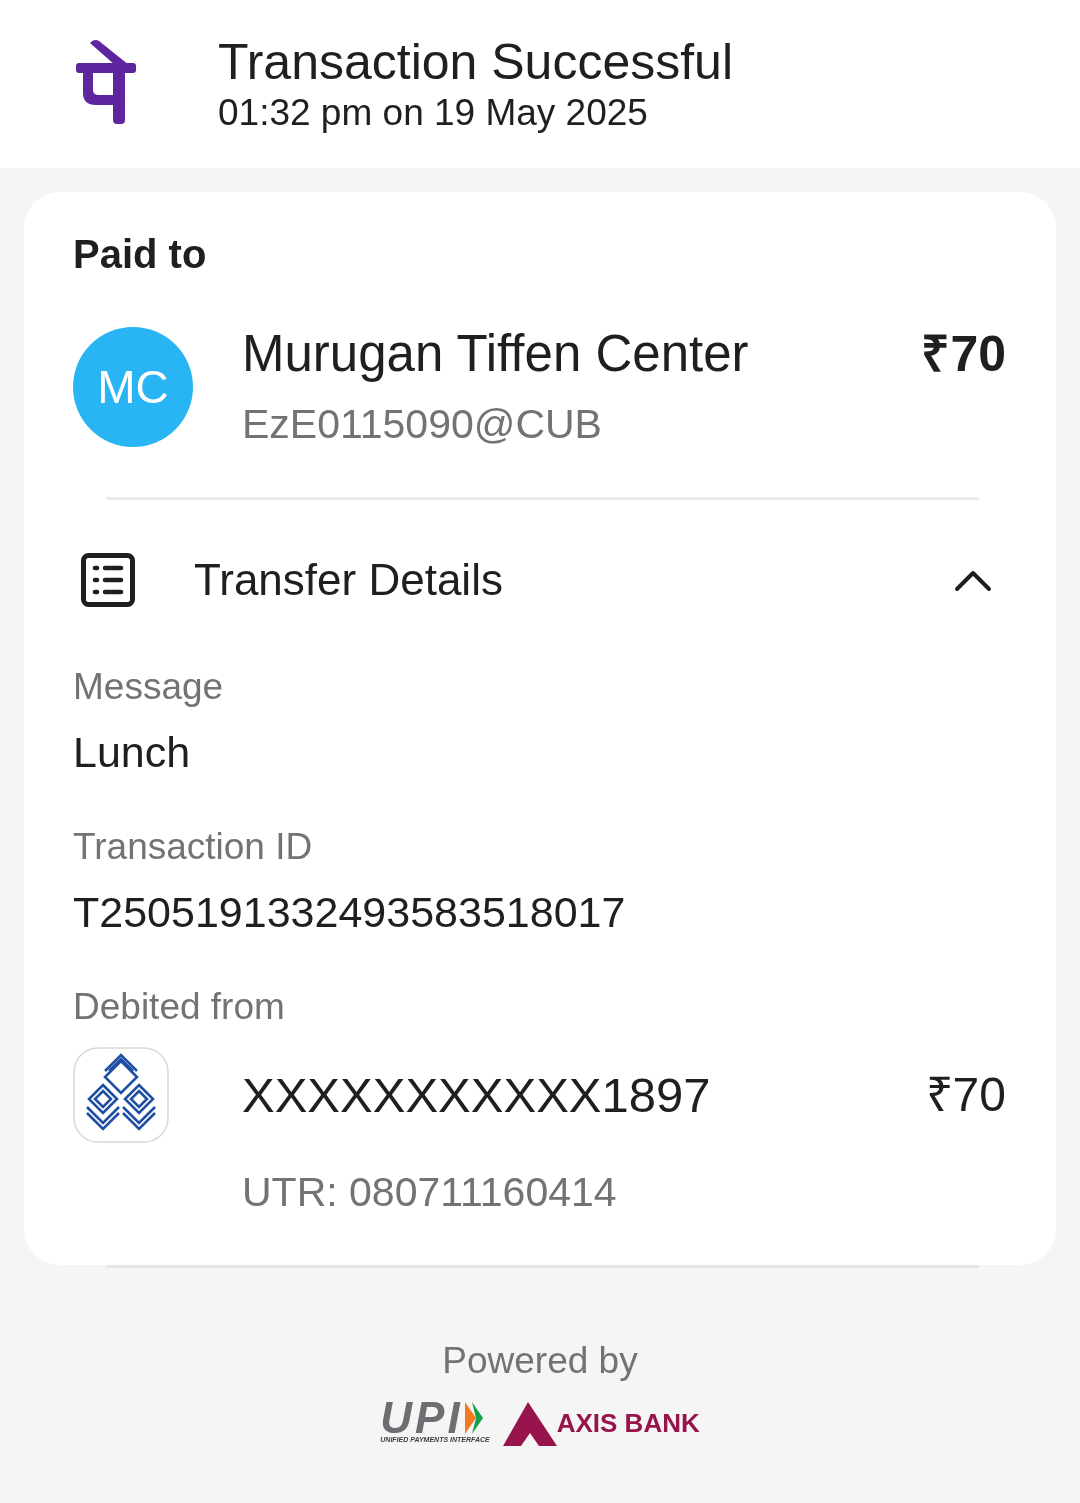 This screenshot has width=1080, height=1503. What do you see at coordinates (628, 1423) in the screenshot?
I see `bank-wordmark: AXIS BANK` at bounding box center [628, 1423].